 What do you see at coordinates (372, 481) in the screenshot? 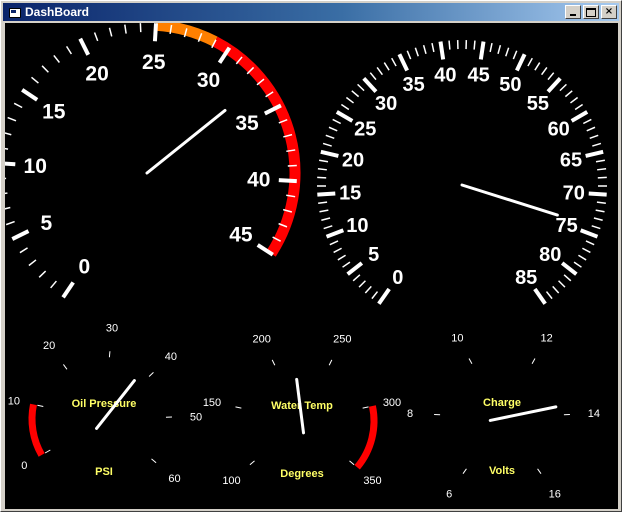
I see `tick-label: 350` at bounding box center [372, 481].